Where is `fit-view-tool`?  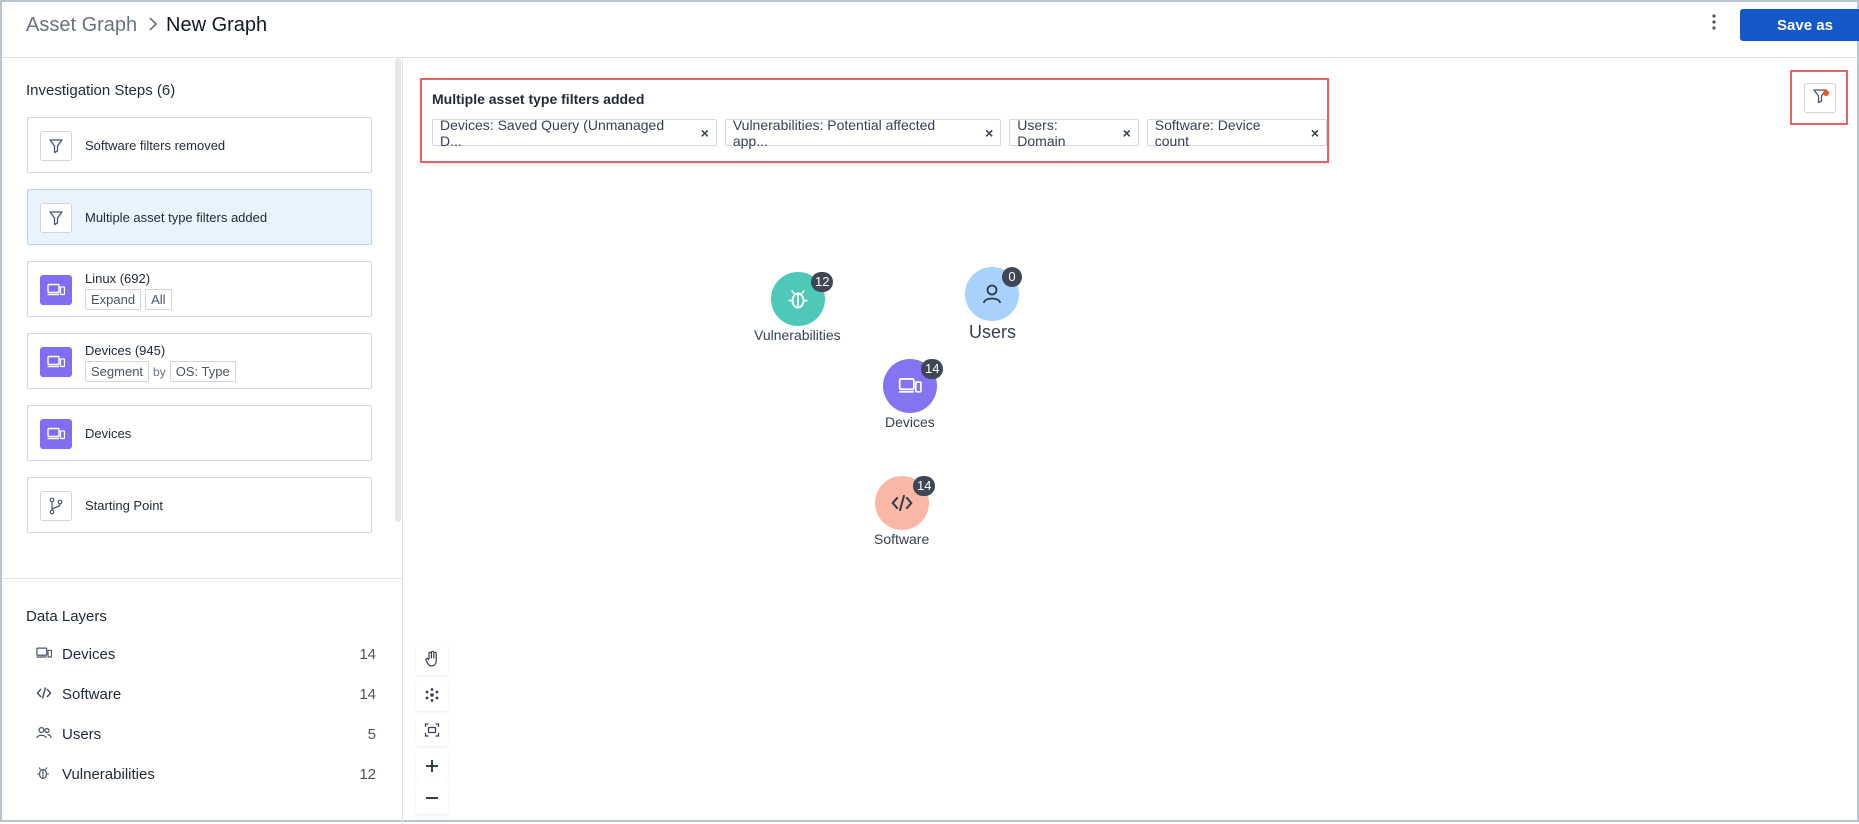 fit-view-tool is located at coordinates (432, 730).